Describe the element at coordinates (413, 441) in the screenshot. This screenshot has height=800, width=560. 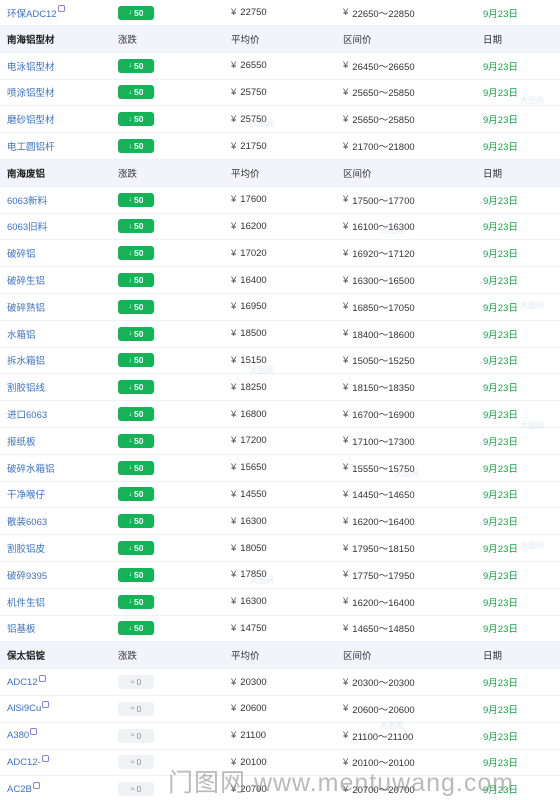
I see `range-price-cell: ¥17100～17300` at that location.